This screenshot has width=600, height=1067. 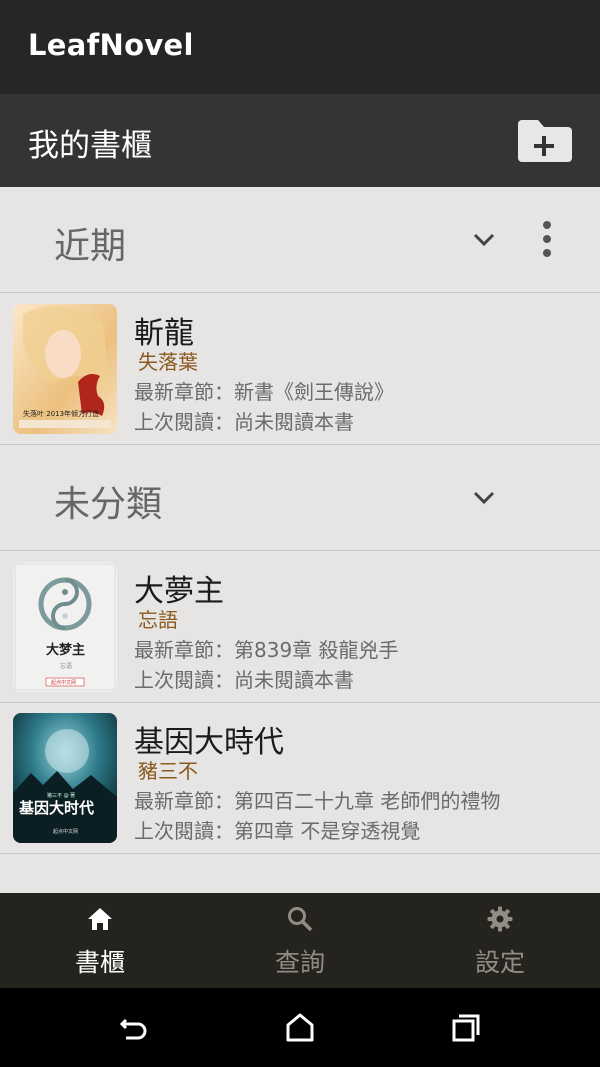 I want to click on system-back-button, so click(x=134, y=1028).